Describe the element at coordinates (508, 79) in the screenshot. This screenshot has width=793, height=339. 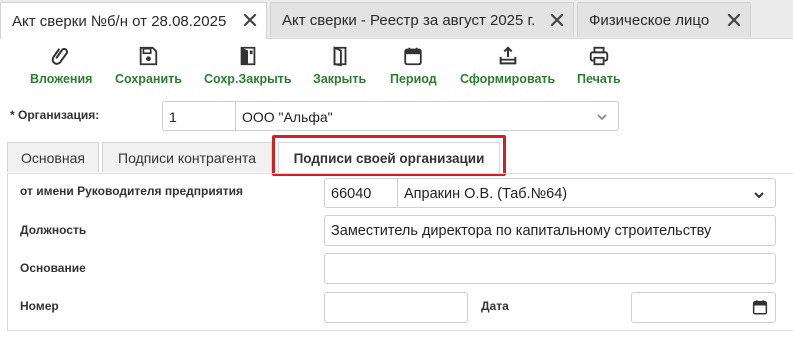
I see `generate-label: Сформировать` at that location.